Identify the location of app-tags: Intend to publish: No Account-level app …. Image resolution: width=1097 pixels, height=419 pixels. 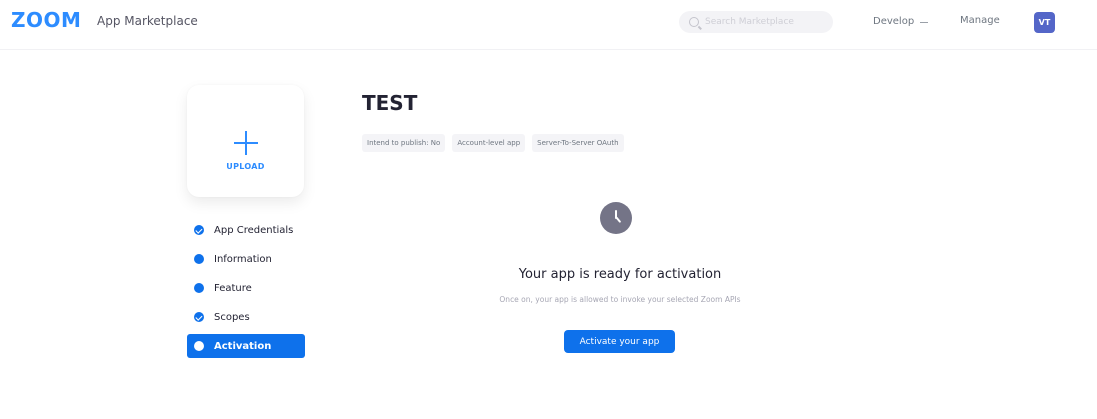
(493, 143).